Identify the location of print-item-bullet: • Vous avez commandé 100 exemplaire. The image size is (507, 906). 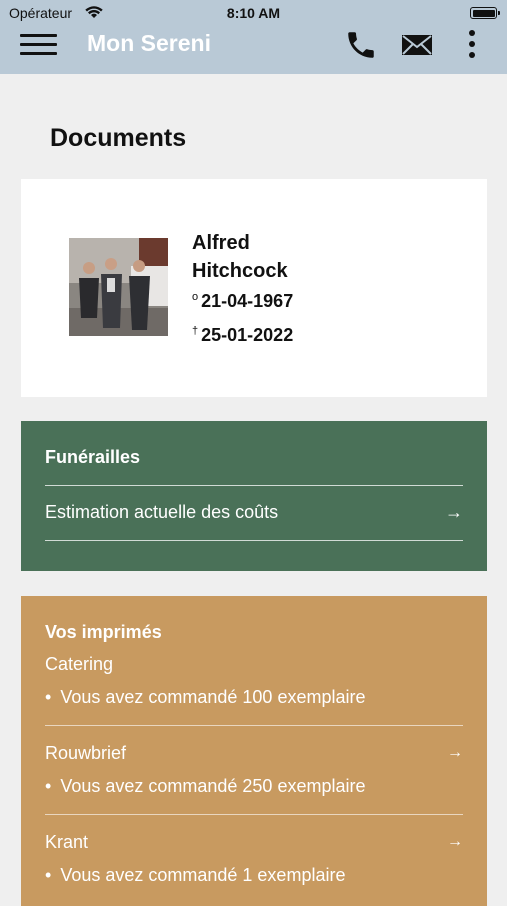
(205, 697).